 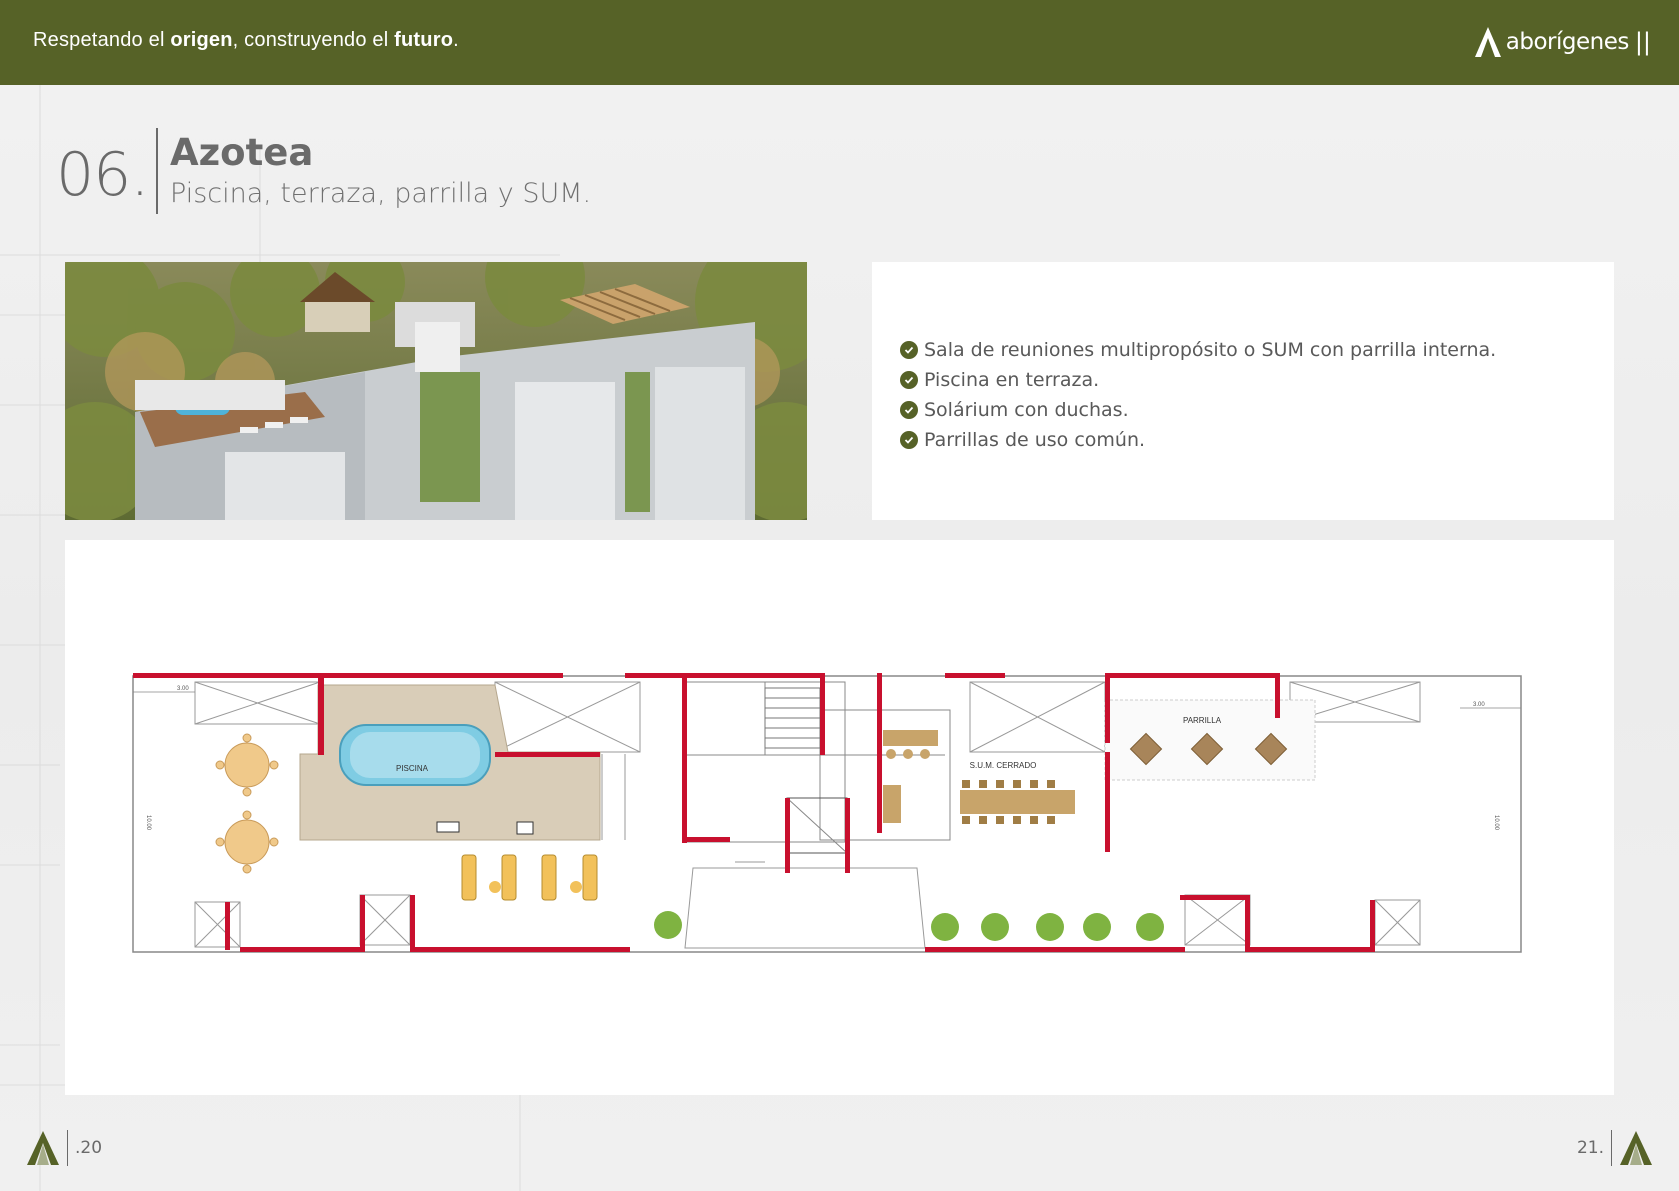 I want to click on brand-name: aborígenes, so click(x=1567, y=42).